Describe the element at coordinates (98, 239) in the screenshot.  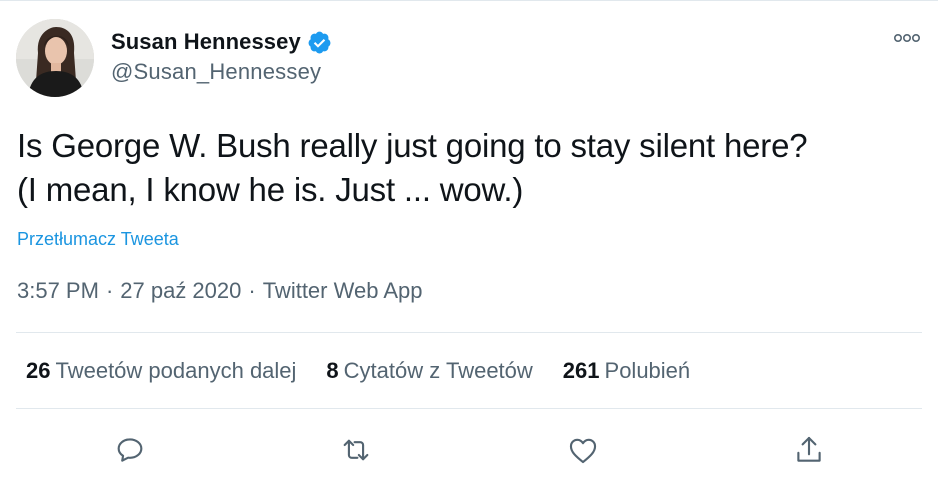
I see `translate-tweet-link: Przetłumacz Tweeta` at that location.